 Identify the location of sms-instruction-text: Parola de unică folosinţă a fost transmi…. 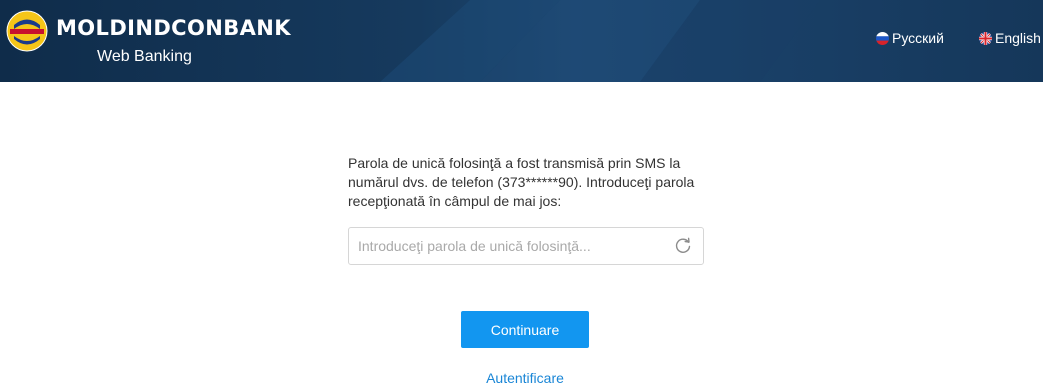
(521, 182).